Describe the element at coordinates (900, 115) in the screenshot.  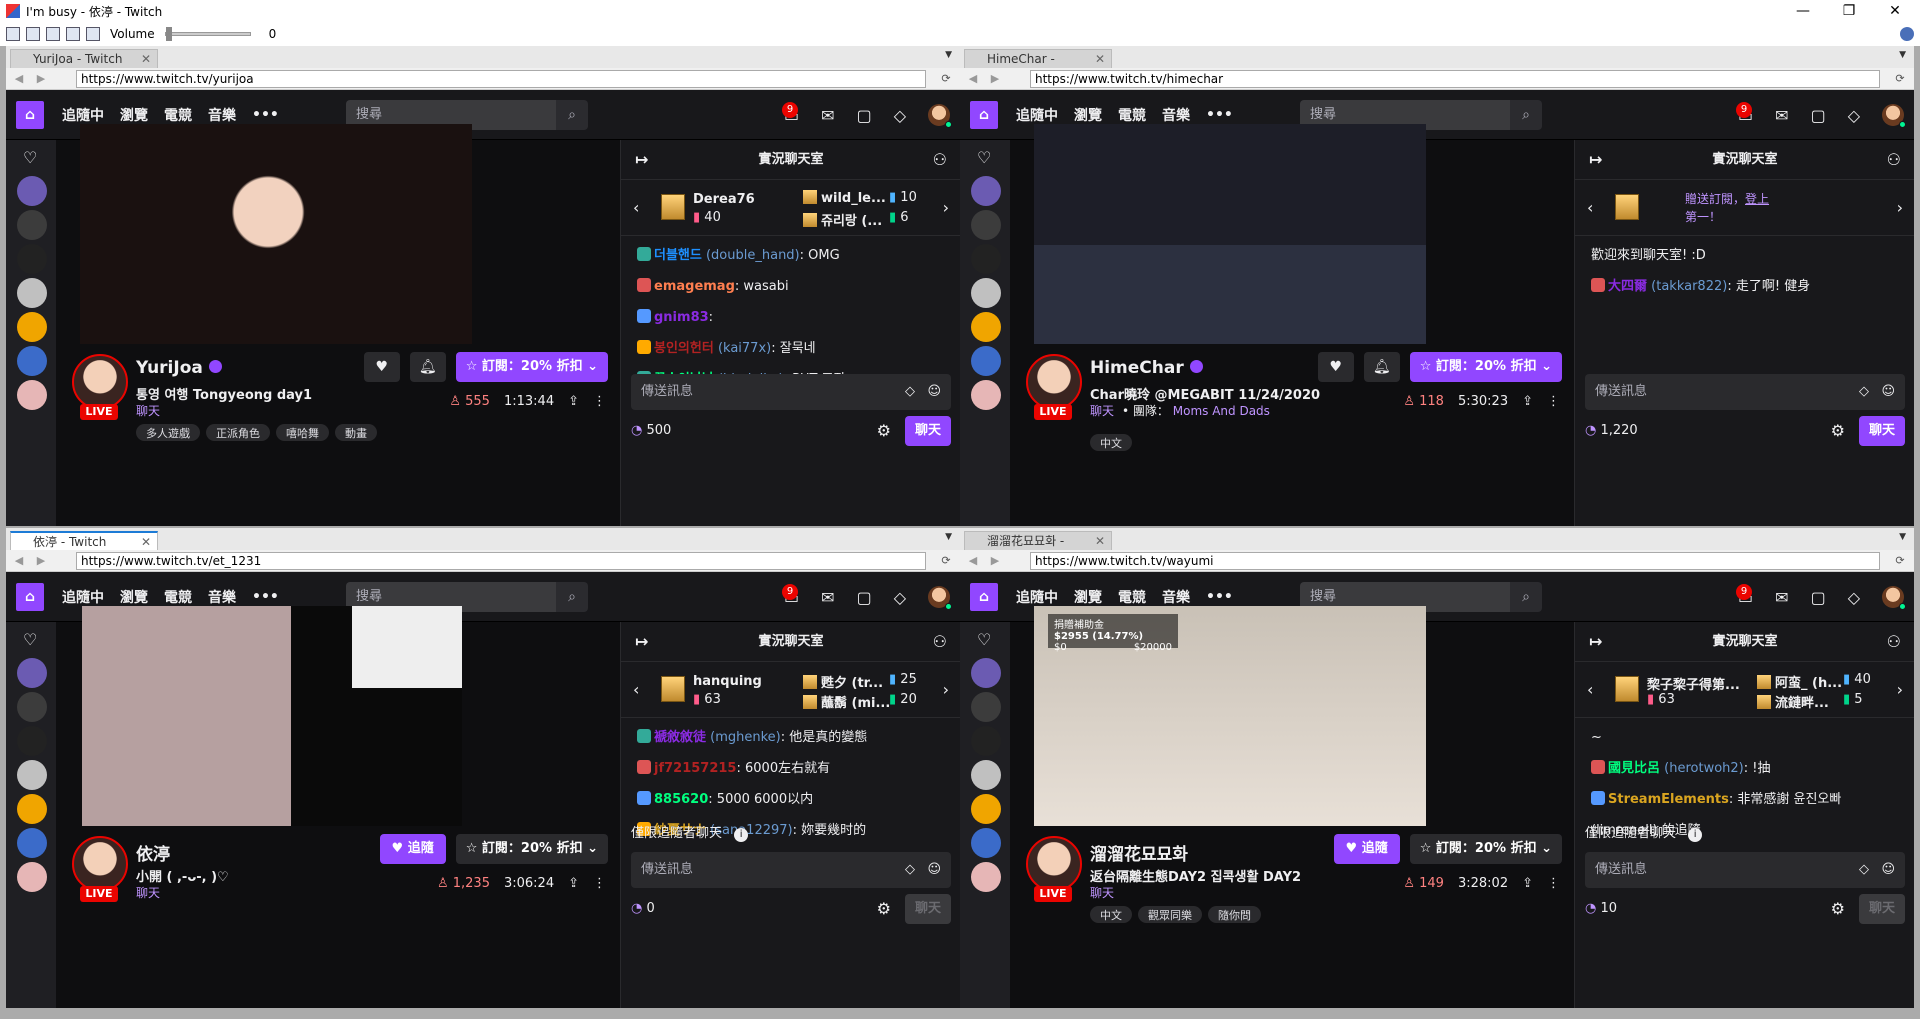
I see `bits-icon: ◇` at that location.